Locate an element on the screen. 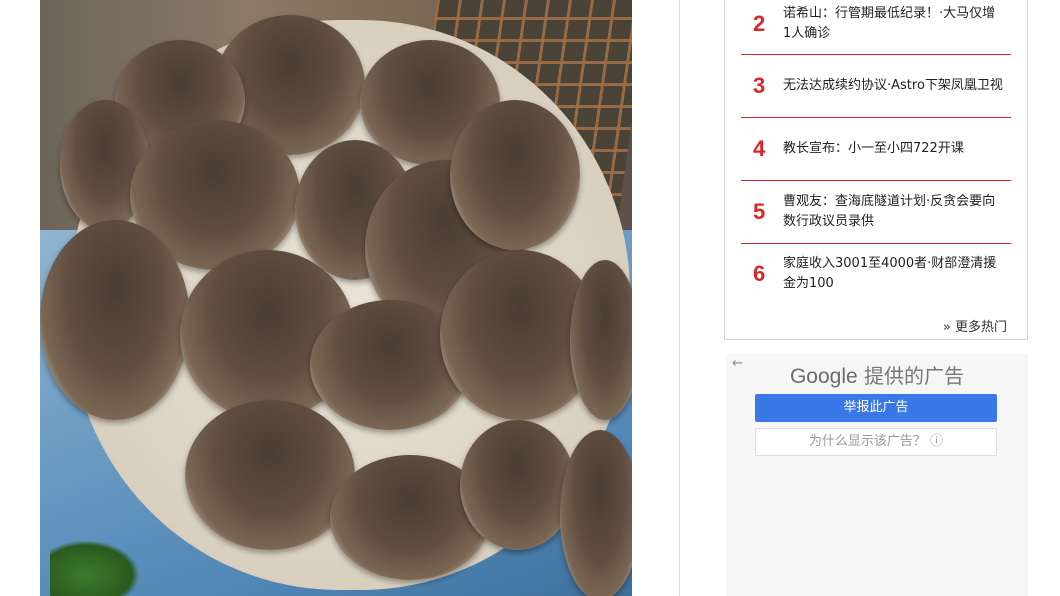 Image resolution: width=1060 pixels, height=596 pixels. hot-news-item: 4 教长宣布：小一至小四722开课 is located at coordinates (876, 149).